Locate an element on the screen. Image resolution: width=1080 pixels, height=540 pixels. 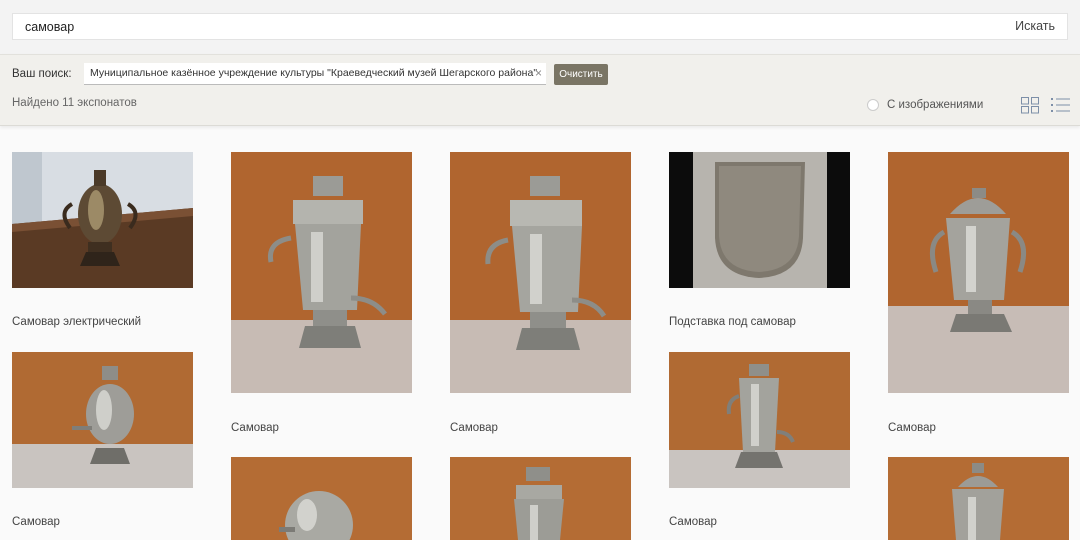
search-box: Искать is located at coordinates (540, 26).